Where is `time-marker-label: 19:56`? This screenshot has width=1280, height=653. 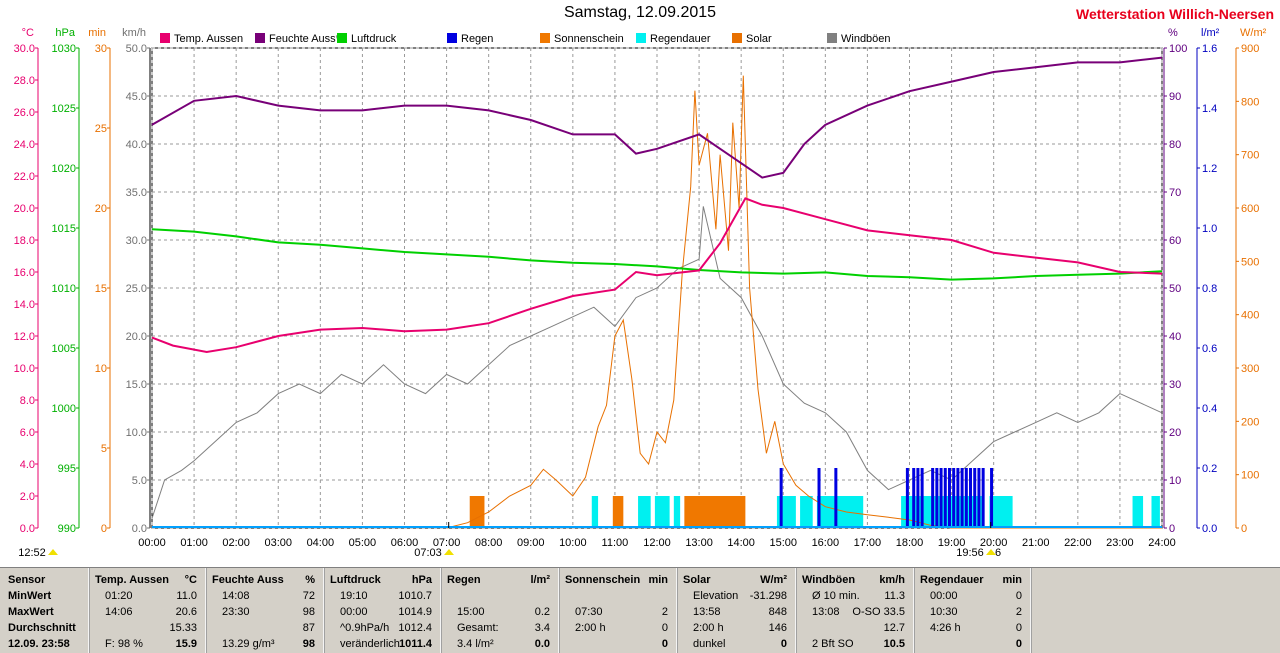
time-marker-label: 19:56 is located at coordinates (970, 553).